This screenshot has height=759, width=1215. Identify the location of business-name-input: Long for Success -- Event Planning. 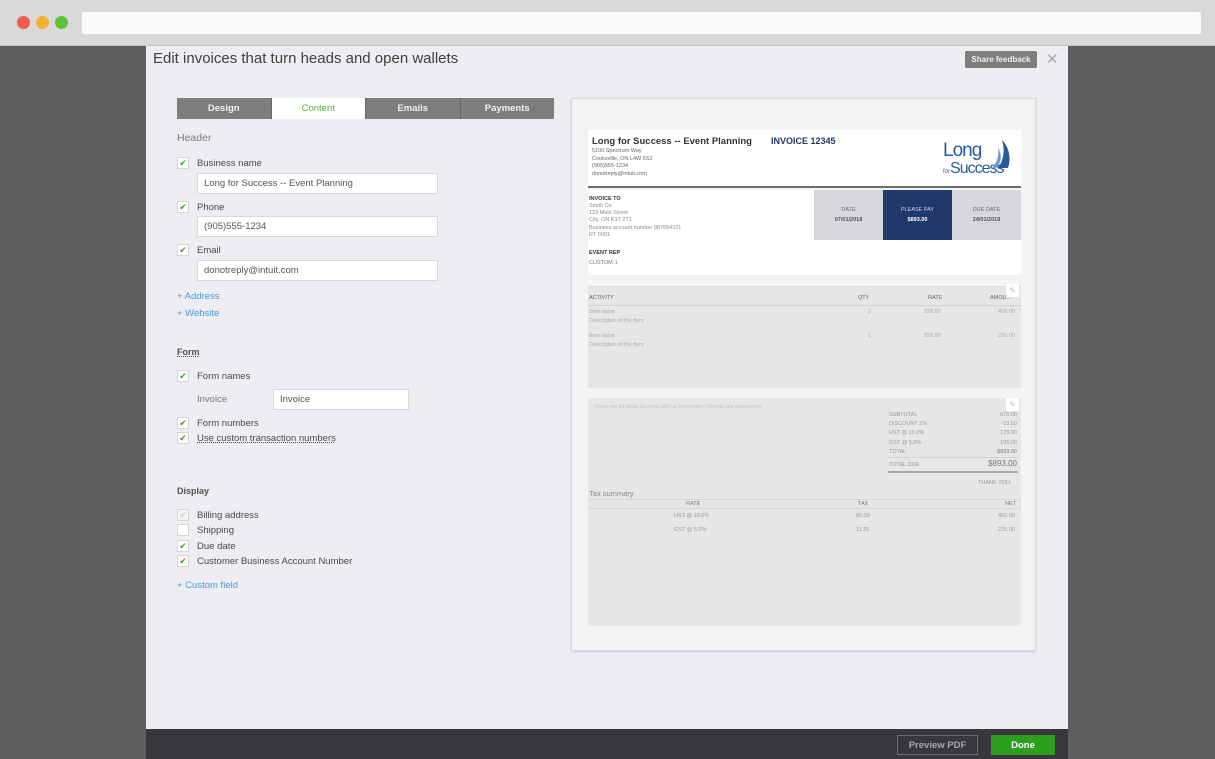
(317, 183).